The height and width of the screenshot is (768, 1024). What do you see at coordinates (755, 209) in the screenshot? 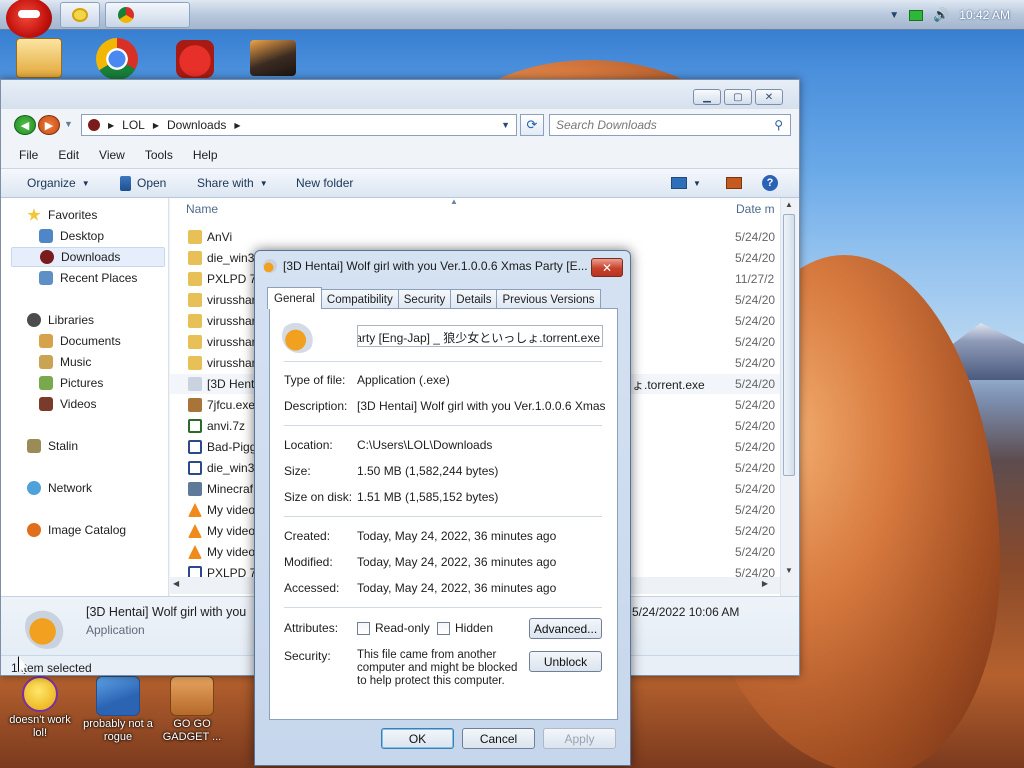
I see `column-header-date: Date m` at bounding box center [755, 209].